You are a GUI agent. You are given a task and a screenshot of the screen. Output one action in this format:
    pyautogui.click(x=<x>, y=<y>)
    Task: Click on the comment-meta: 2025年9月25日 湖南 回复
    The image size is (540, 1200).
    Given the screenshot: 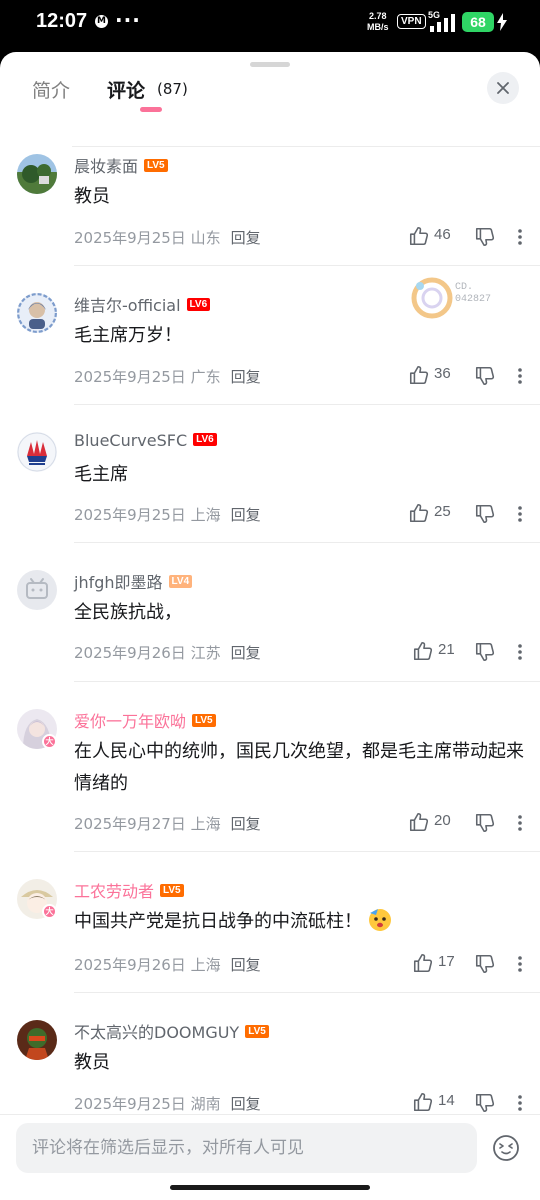 What is the action you would take?
    pyautogui.click(x=167, y=1103)
    